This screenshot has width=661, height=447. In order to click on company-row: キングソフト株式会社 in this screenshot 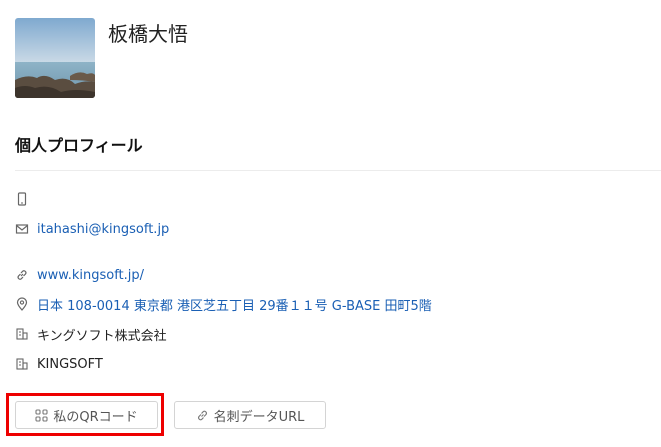, I will do `click(91, 334)`.